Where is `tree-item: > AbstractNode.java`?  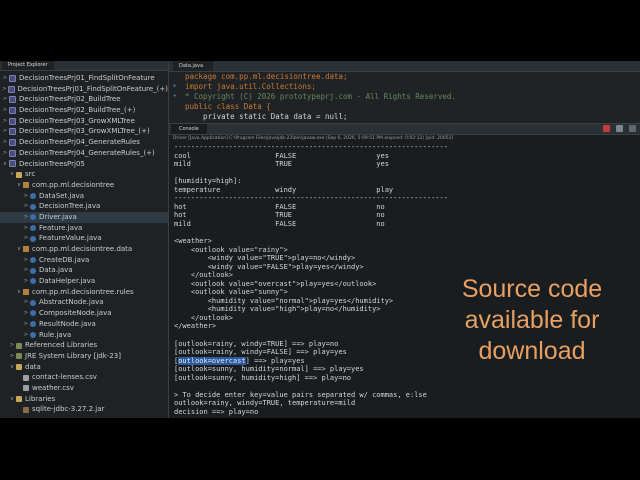 tree-item: > AbstractNode.java is located at coordinates (84, 302).